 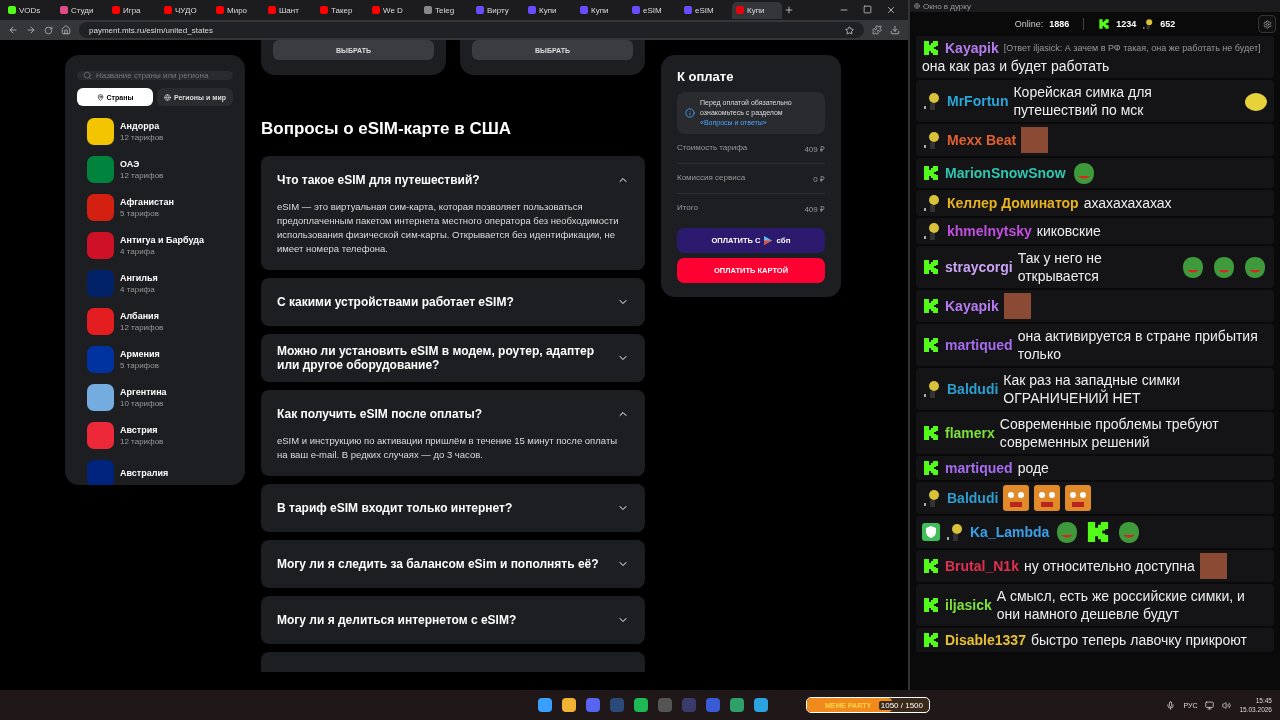 What do you see at coordinates (453, 302) in the screenshot?
I see `faq-question: С какими устройствами работает eSIM?` at bounding box center [453, 302].